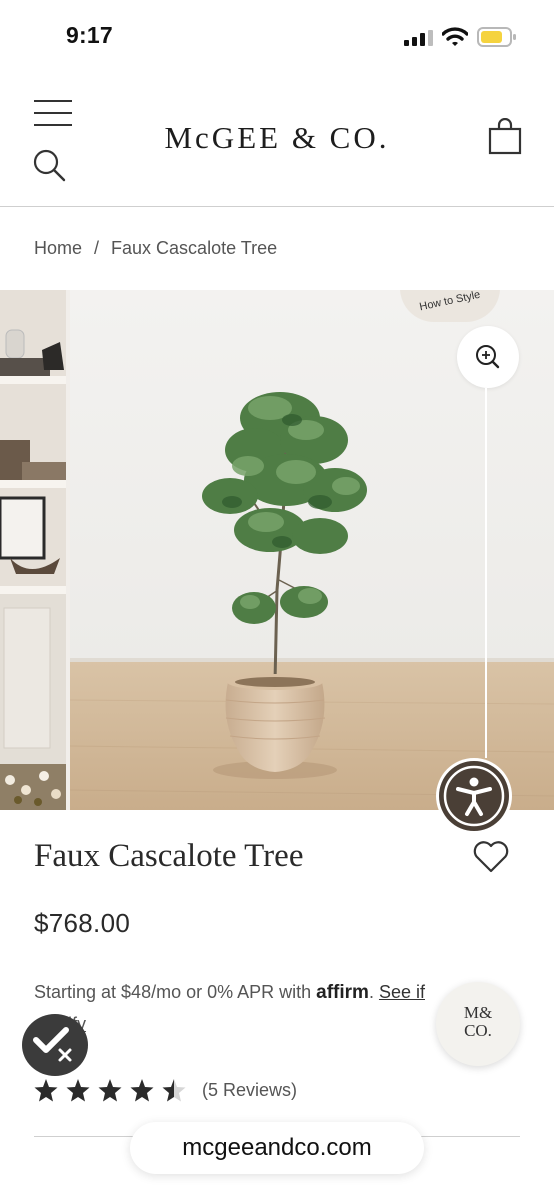 The width and height of the screenshot is (554, 1200). What do you see at coordinates (418, 38) in the screenshot?
I see `cellular-signal-icon` at bounding box center [418, 38].